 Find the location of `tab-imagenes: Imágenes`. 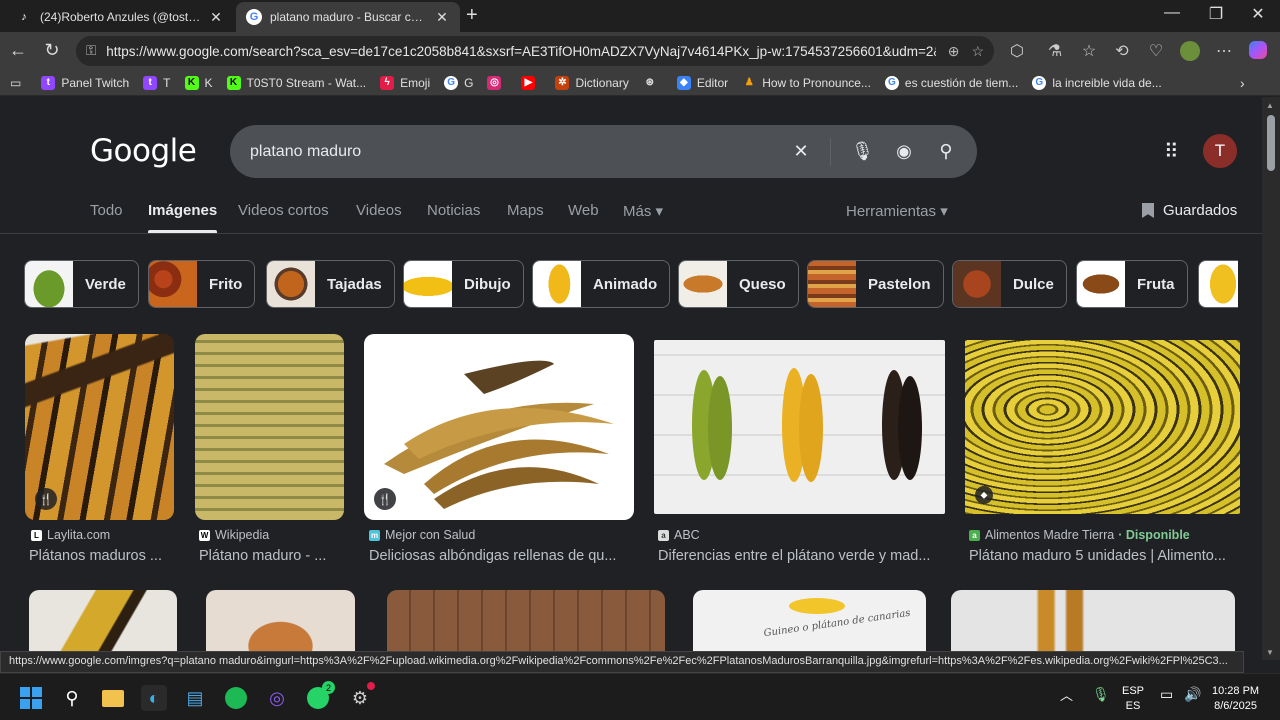

tab-imagenes: Imágenes is located at coordinates (183, 217).